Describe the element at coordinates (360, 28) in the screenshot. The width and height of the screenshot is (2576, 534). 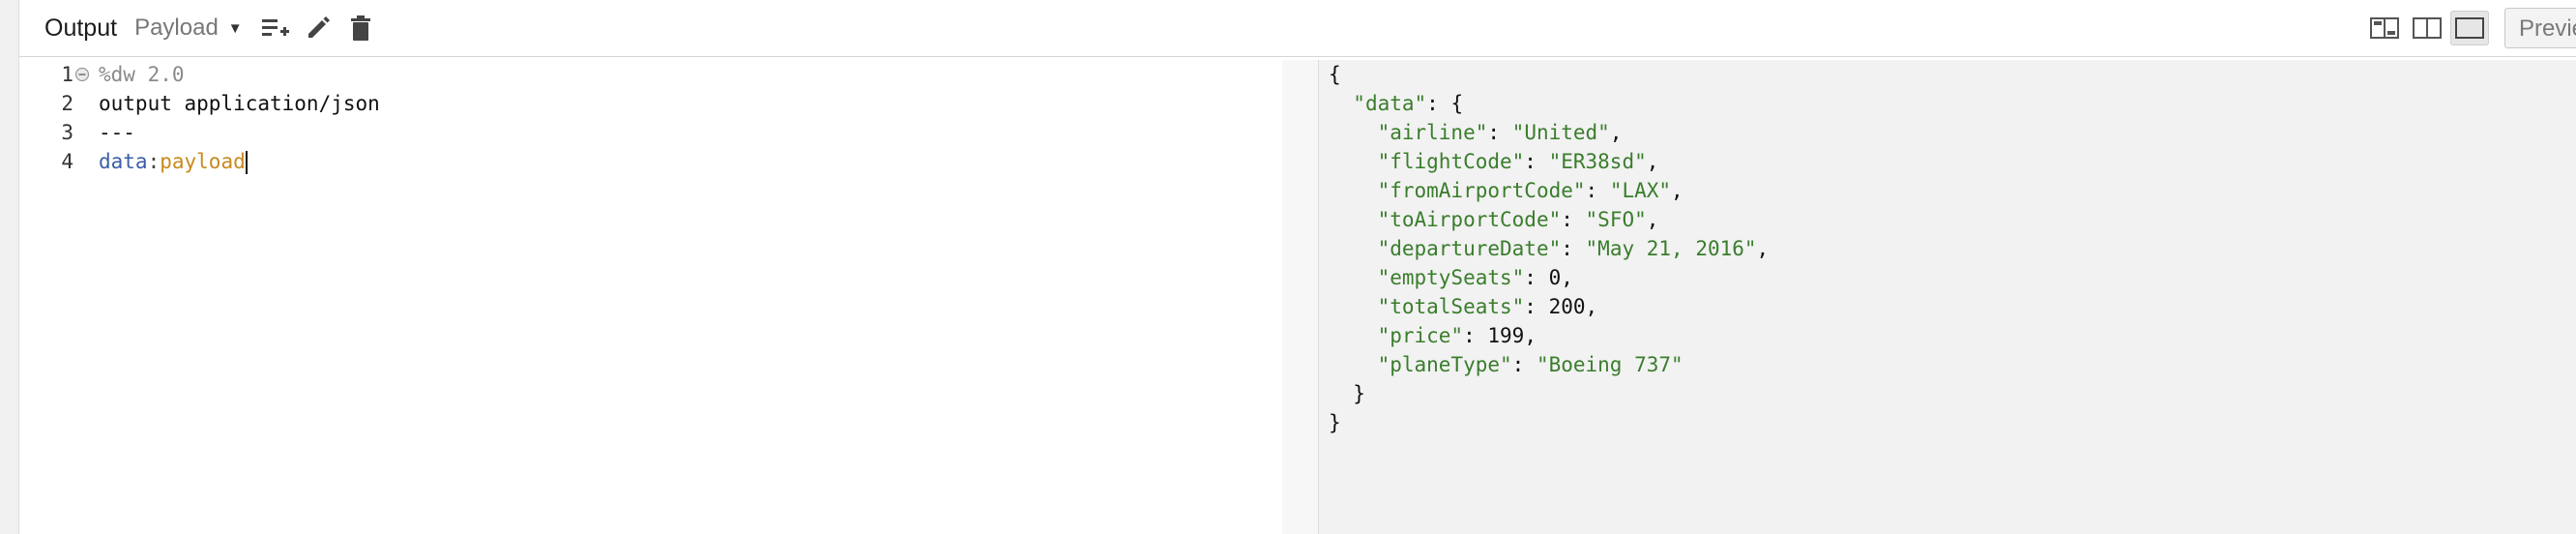
I see `trash-icon` at that location.